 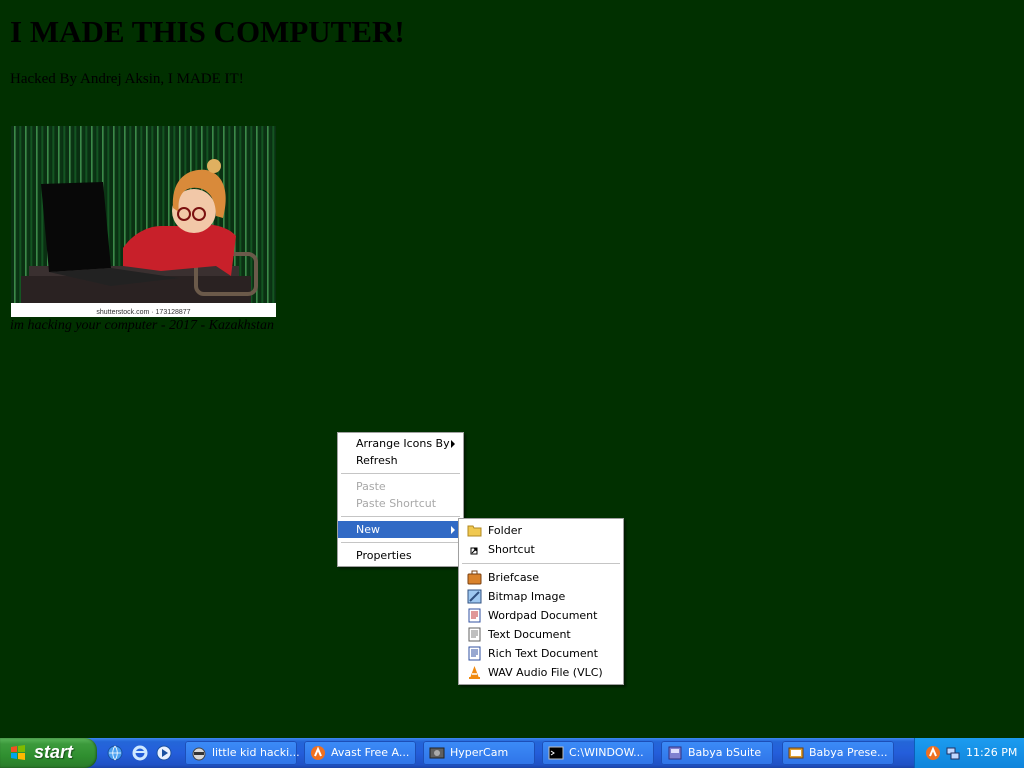 I want to click on avast-icon, so click(x=318, y=753).